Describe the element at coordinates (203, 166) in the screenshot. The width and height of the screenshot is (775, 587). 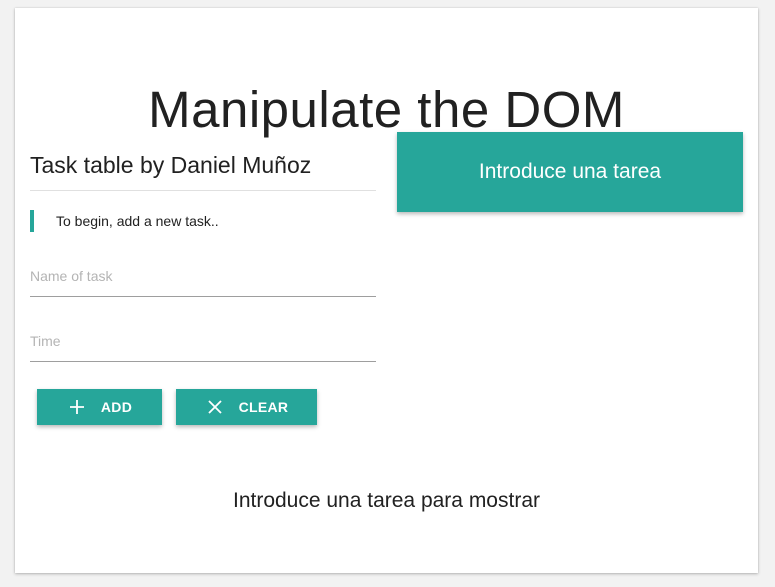
I see `task-table-heading: Task table by Daniel Muñoz` at that location.